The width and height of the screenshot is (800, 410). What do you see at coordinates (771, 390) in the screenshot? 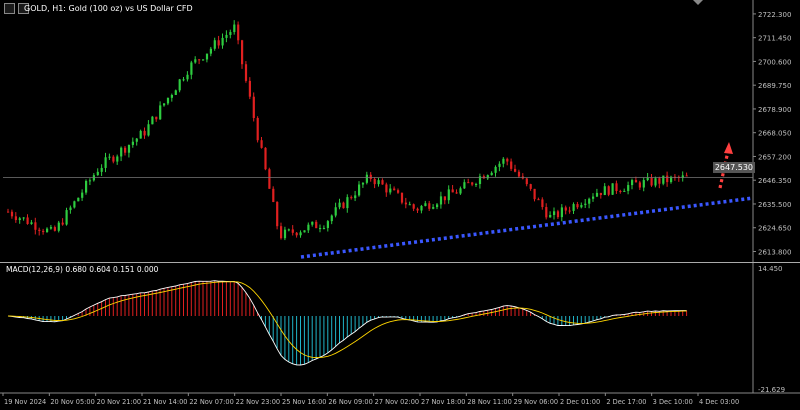
I see `macd-tick-label: -21.629` at bounding box center [771, 390].